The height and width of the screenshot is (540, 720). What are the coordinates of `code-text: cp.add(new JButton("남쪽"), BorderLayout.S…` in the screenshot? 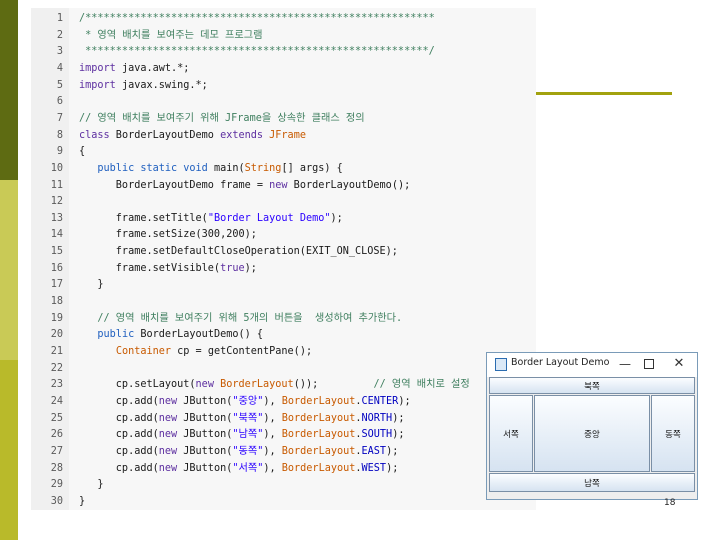 It's located at (242, 435).